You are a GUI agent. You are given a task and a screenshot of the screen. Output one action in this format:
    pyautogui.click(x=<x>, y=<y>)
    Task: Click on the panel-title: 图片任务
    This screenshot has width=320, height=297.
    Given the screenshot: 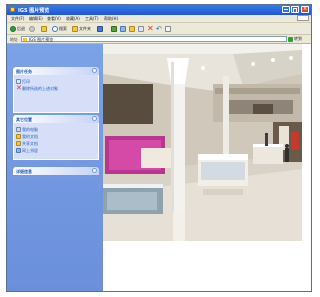 What is the action you would take?
    pyautogui.click(x=24, y=71)
    